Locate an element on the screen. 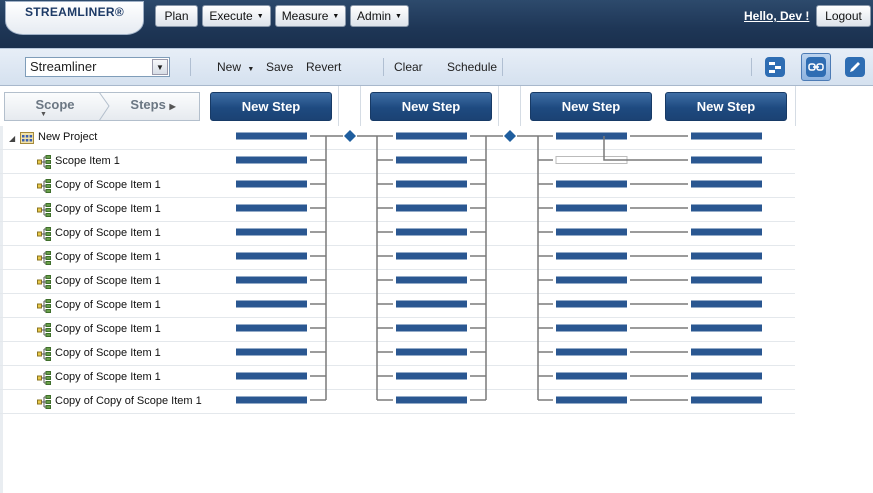 This screenshot has height=493, width=873. new-menu-button: New ▼ is located at coordinates (235, 67).